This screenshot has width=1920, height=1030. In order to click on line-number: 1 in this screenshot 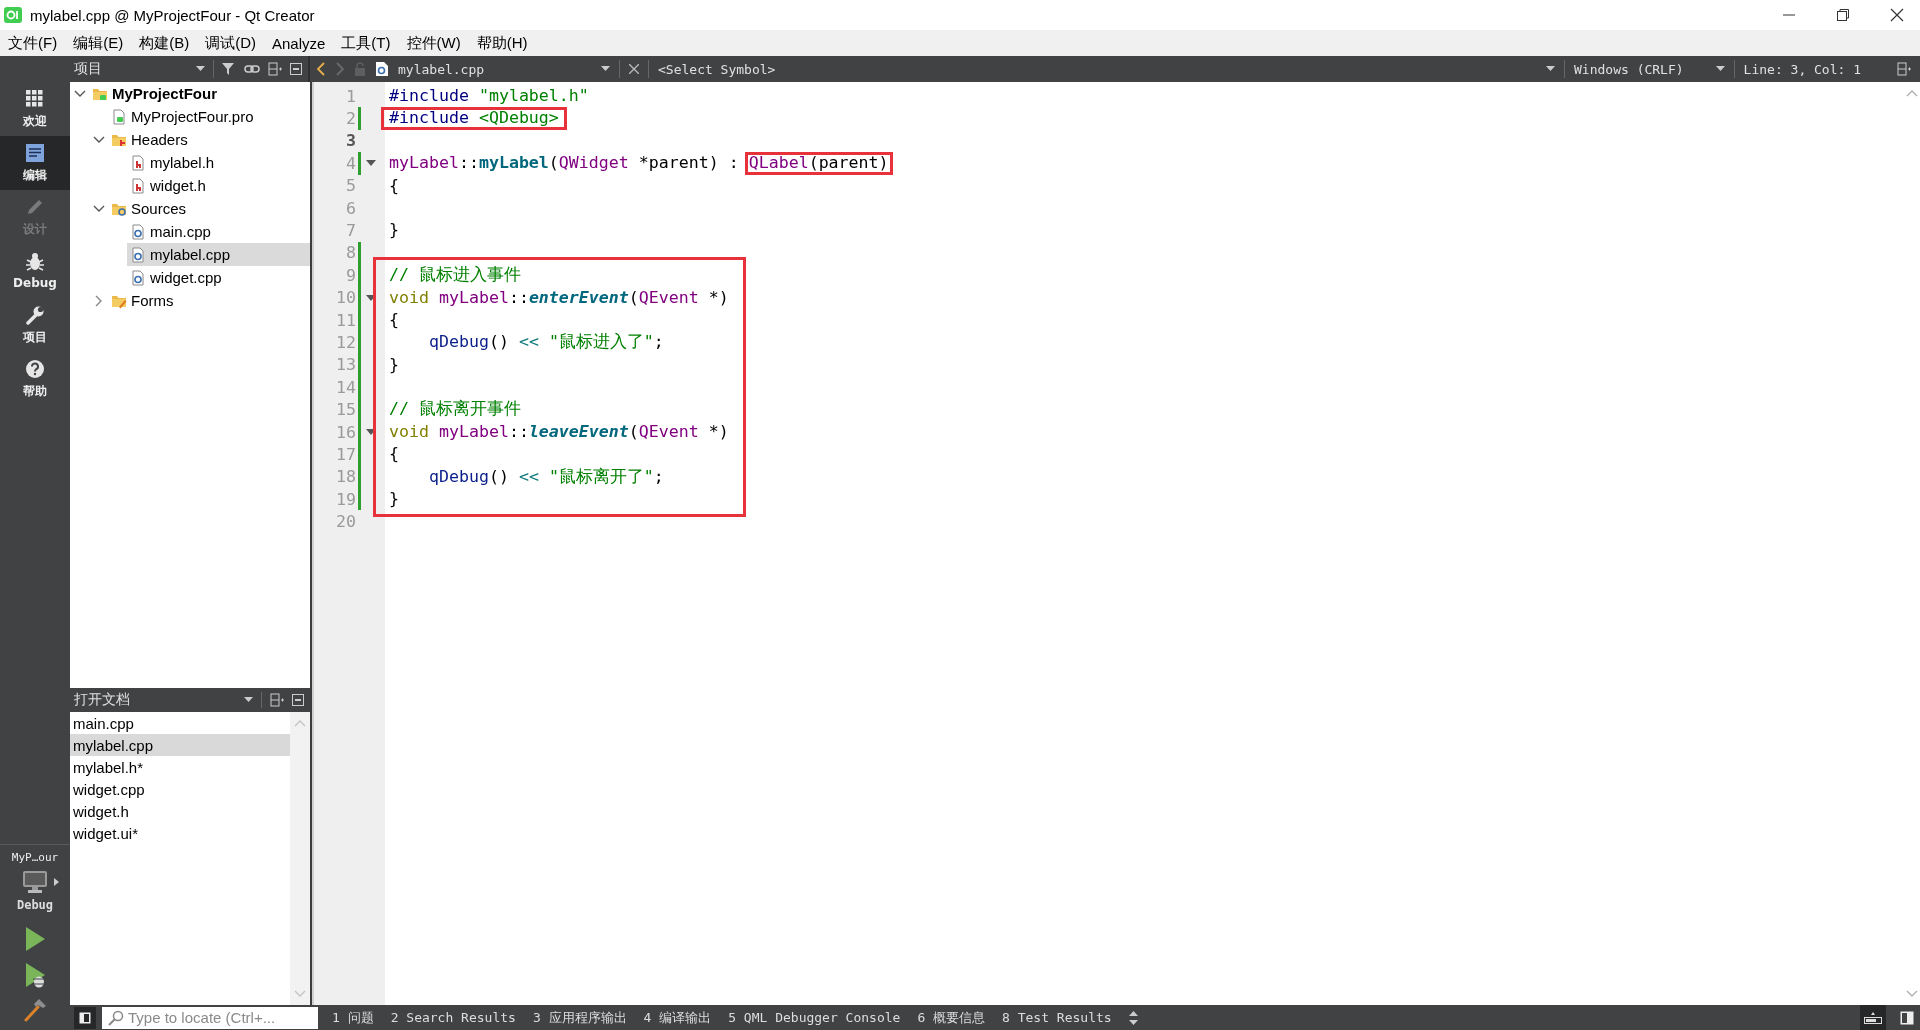, I will do `click(351, 96)`.